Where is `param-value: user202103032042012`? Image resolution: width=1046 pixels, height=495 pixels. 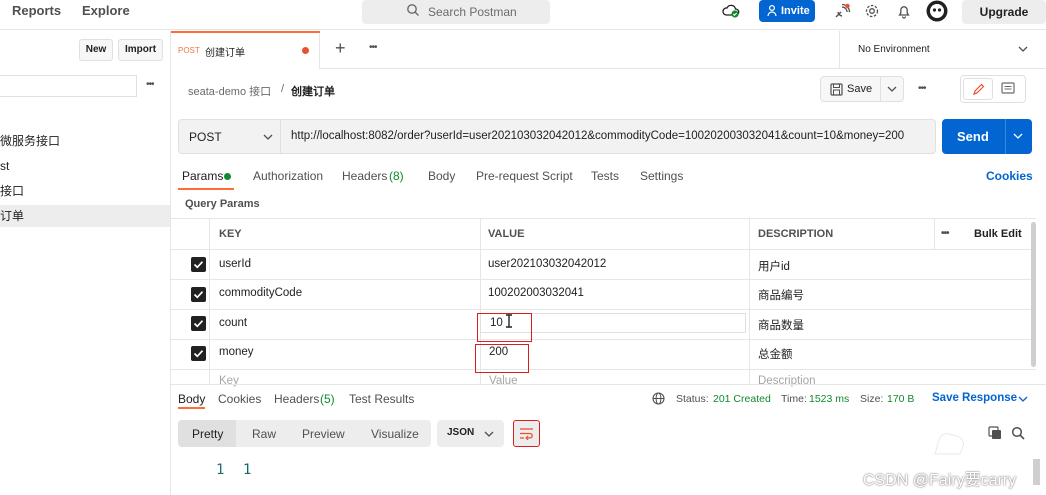
param-value: user202103032042012 is located at coordinates (547, 264).